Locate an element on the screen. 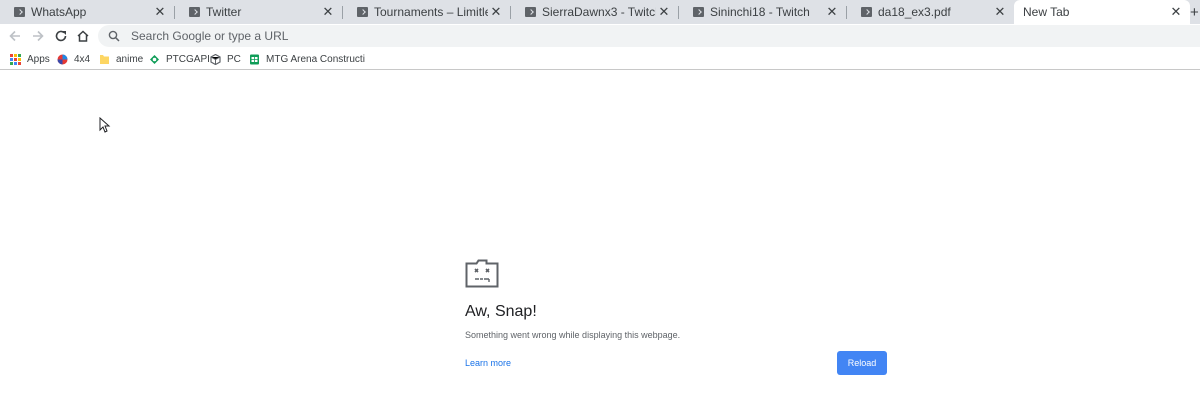  bookmark-label: MTG Arena Constructi is located at coordinates (315, 59).